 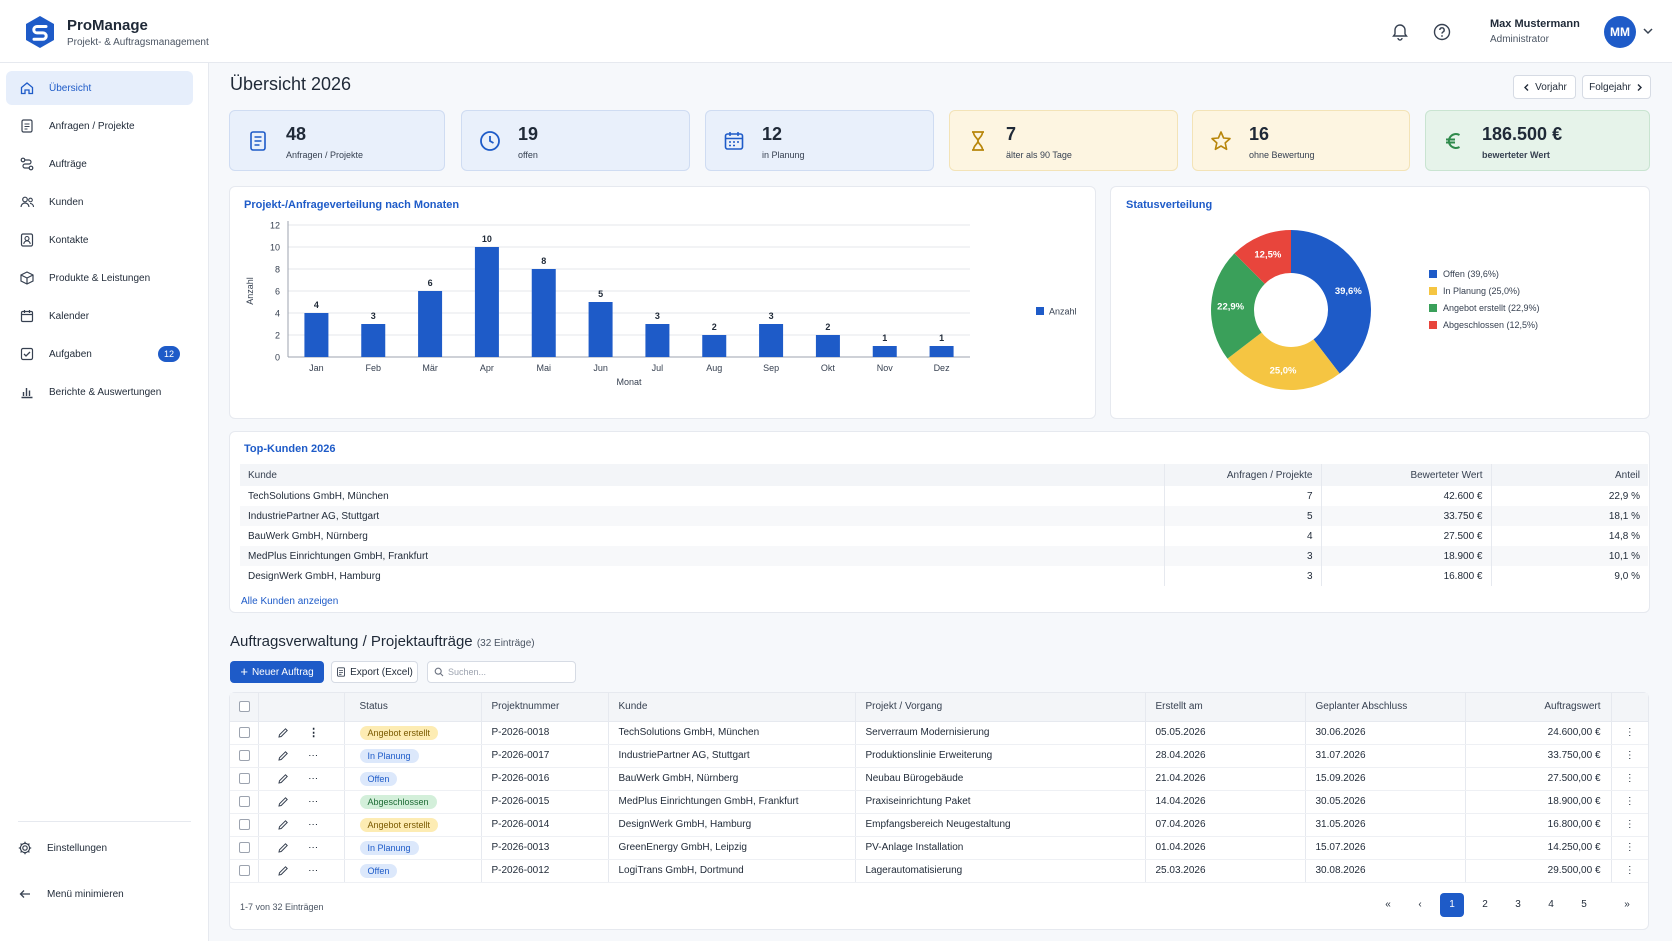 I want to click on sidebar-item-einstellungen: Einstellungen, so click(x=97, y=848).